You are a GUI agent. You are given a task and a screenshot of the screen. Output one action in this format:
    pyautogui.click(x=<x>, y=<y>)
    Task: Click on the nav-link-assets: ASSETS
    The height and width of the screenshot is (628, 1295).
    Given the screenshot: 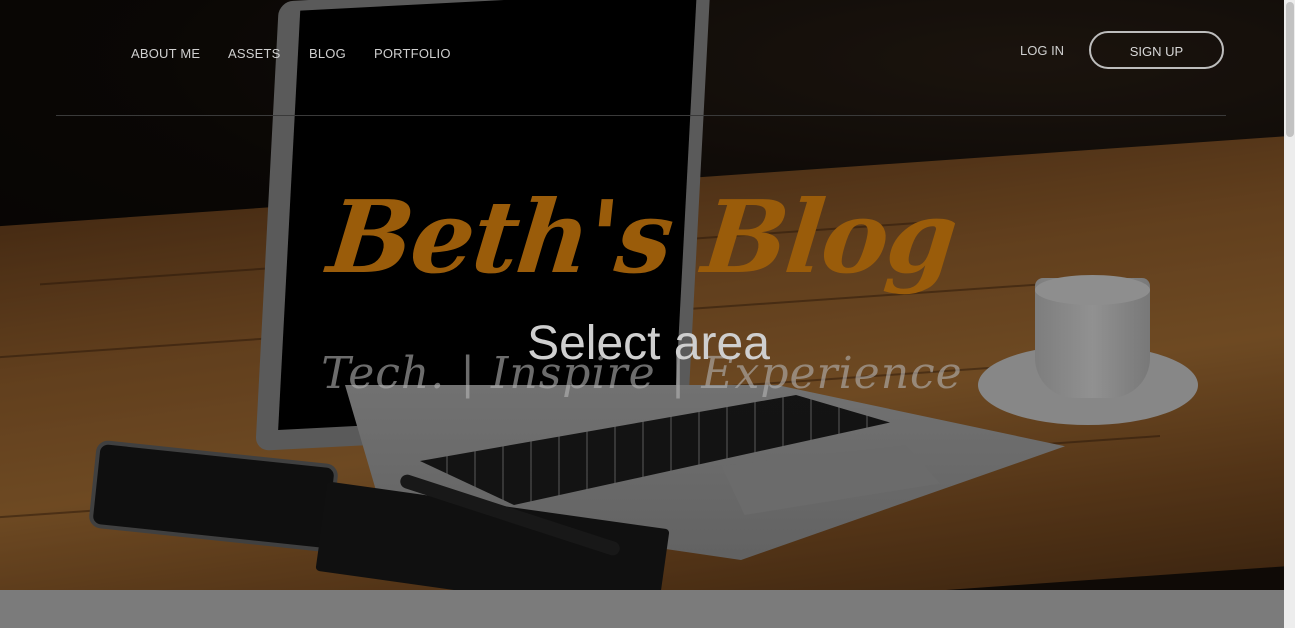 What is the action you would take?
    pyautogui.click(x=254, y=53)
    